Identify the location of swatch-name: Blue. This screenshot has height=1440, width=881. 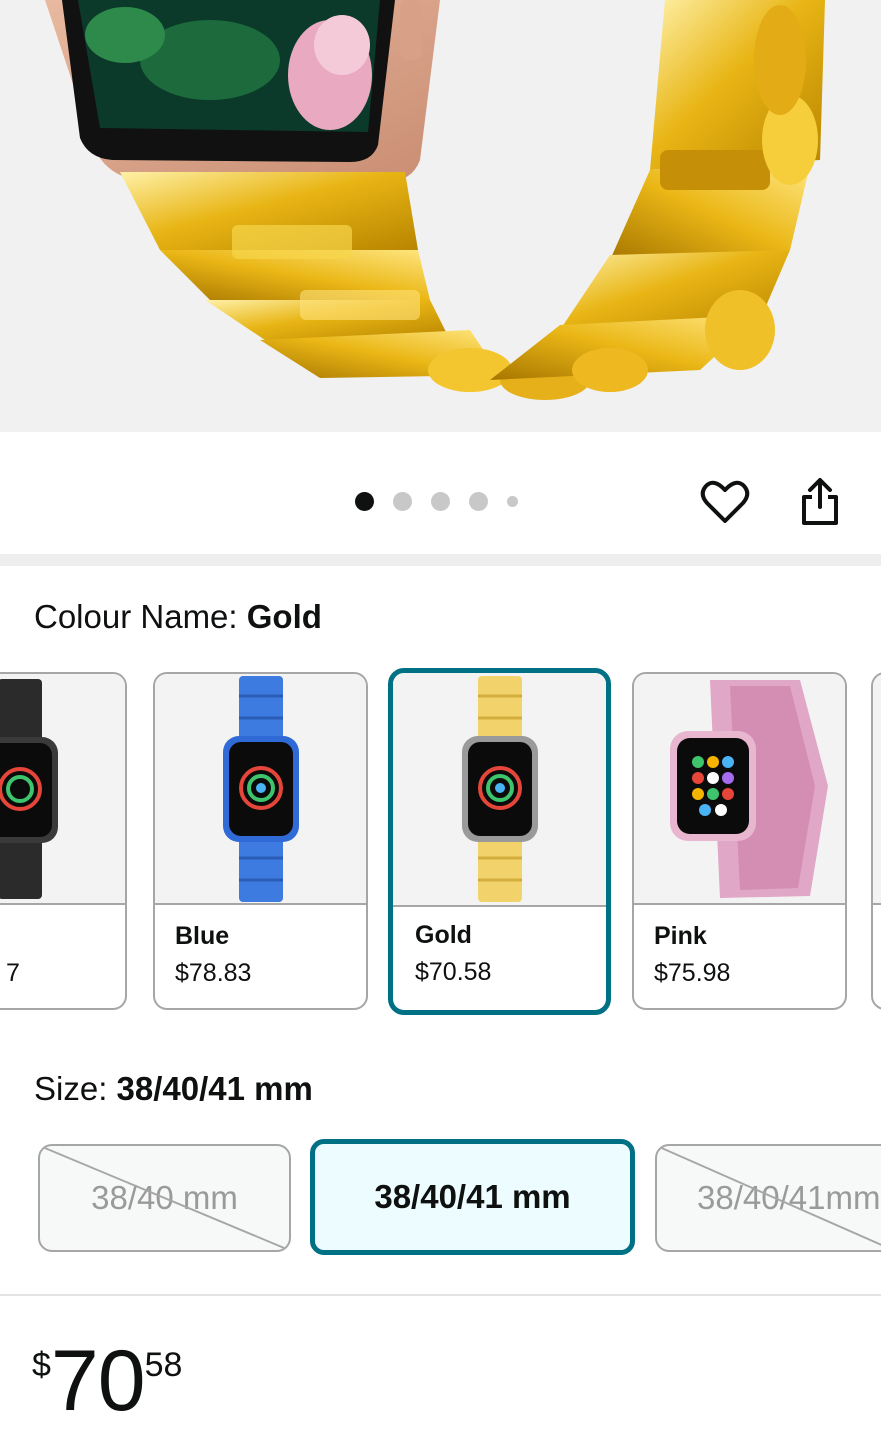
(202, 936).